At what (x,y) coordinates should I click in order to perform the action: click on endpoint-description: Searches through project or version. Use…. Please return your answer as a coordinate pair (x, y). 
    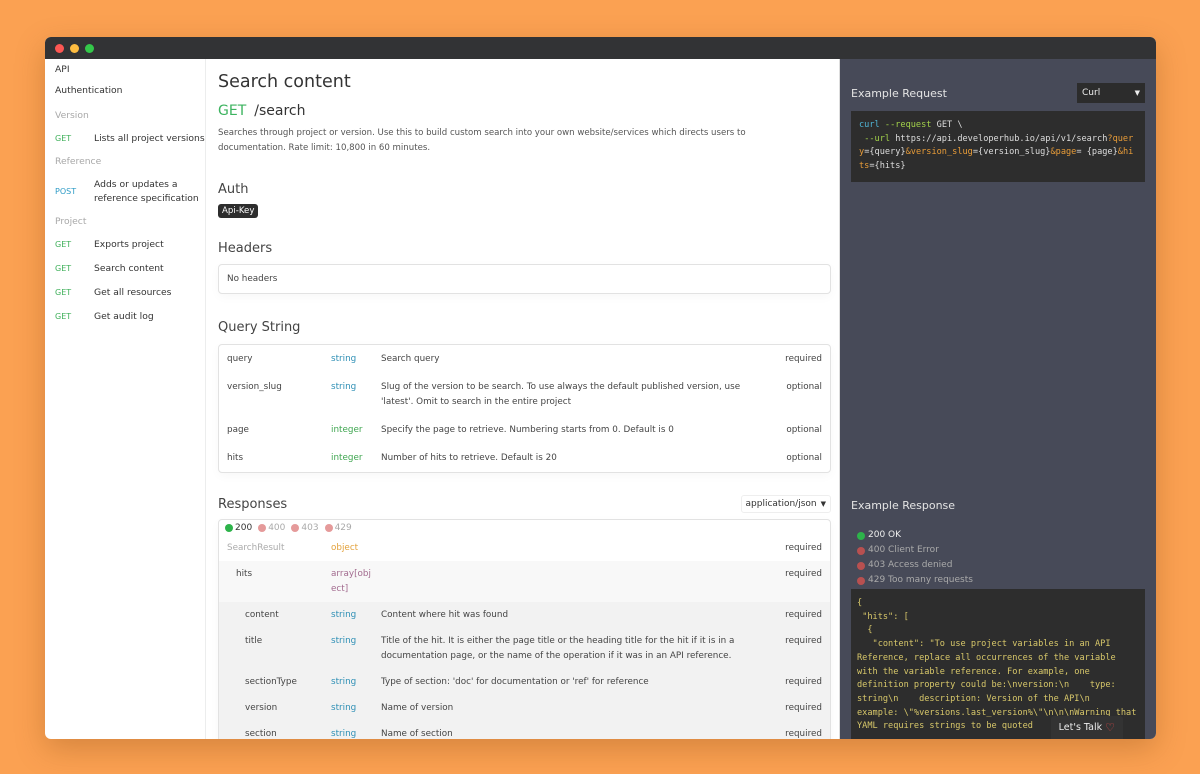
    Looking at the image, I should click on (482, 140).